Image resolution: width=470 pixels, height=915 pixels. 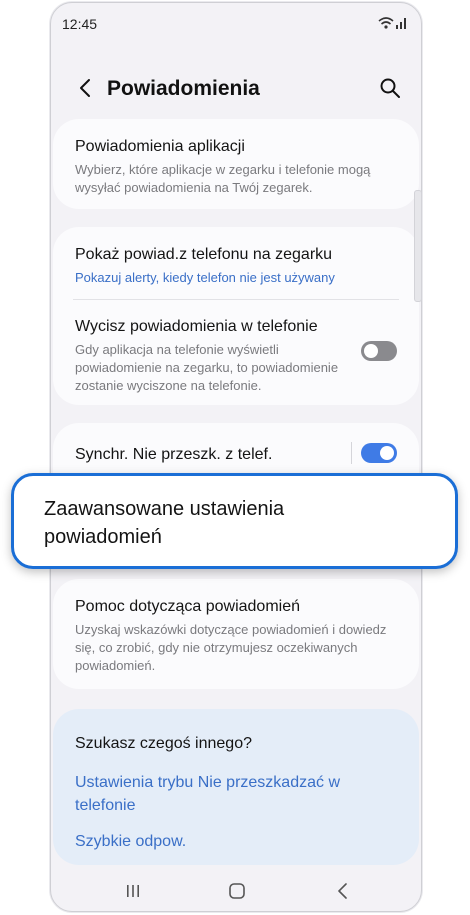 I want to click on page-title: Powiadomienia, so click(x=183, y=88).